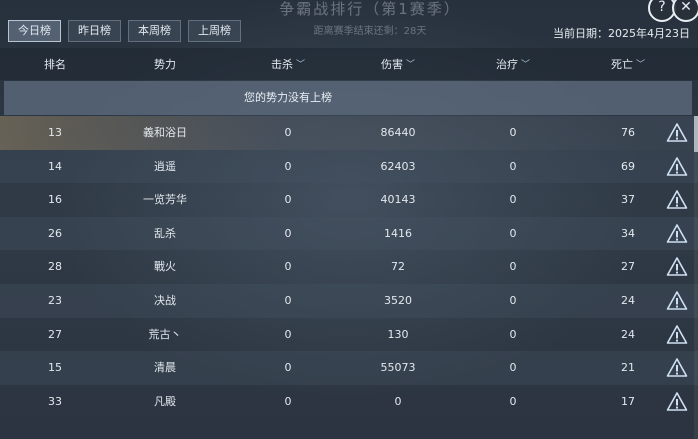  What do you see at coordinates (628, 233) in the screenshot?
I see `death-cell: 34` at bounding box center [628, 233].